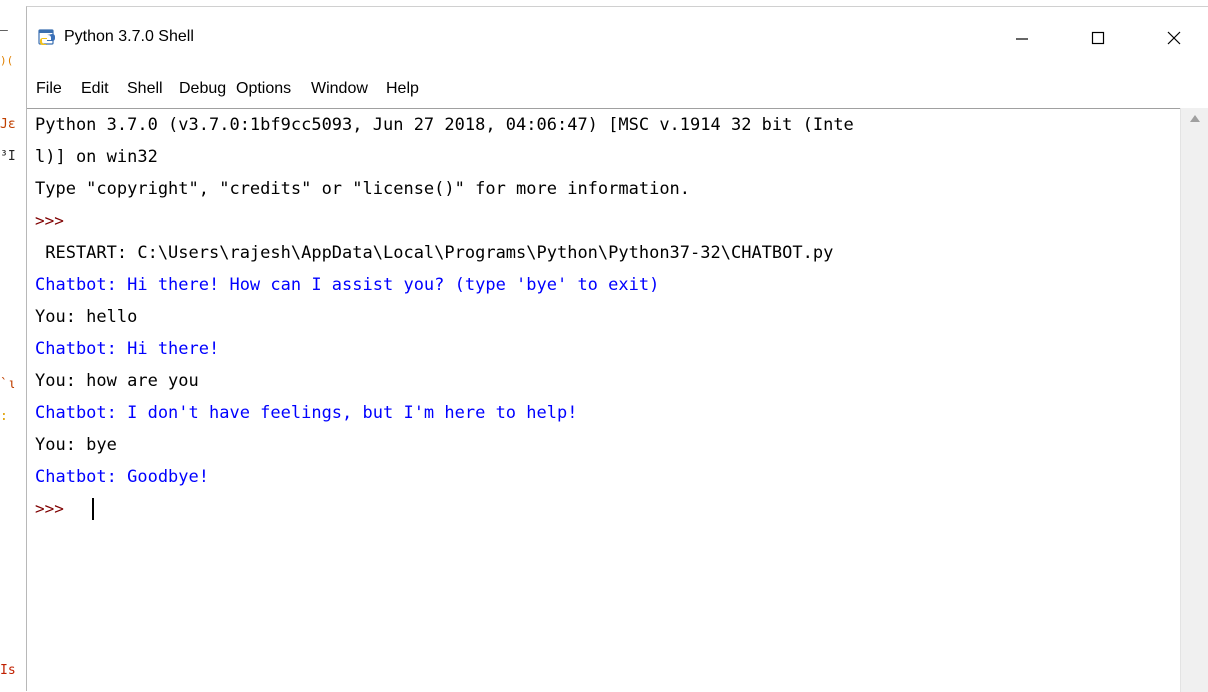 This screenshot has width=1208, height=692. I want to click on user-input-line: You: hello, so click(86, 317).